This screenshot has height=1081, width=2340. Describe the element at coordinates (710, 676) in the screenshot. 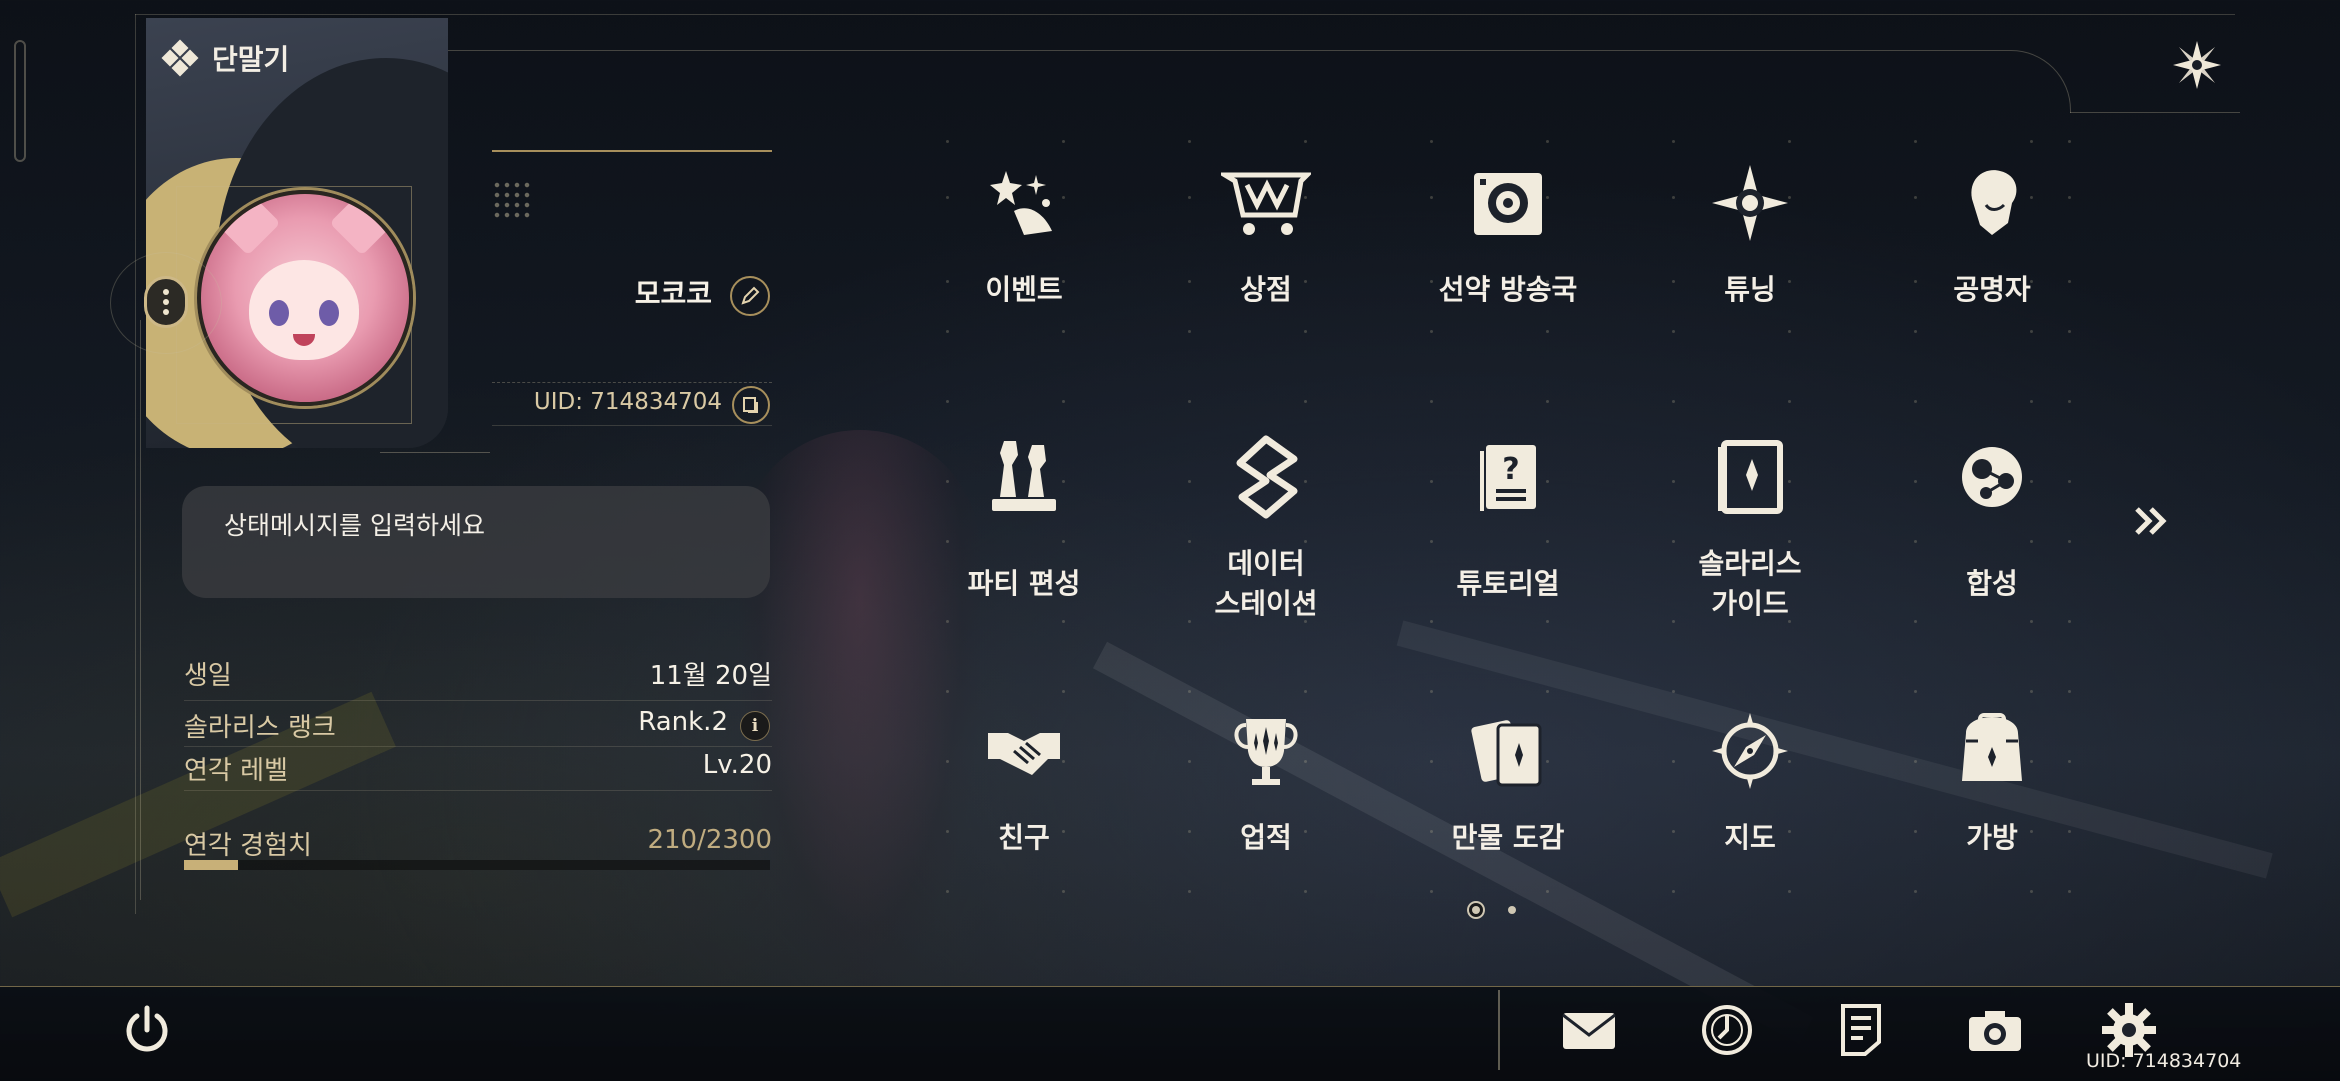

I see `birthday-value: 11월 20일` at that location.